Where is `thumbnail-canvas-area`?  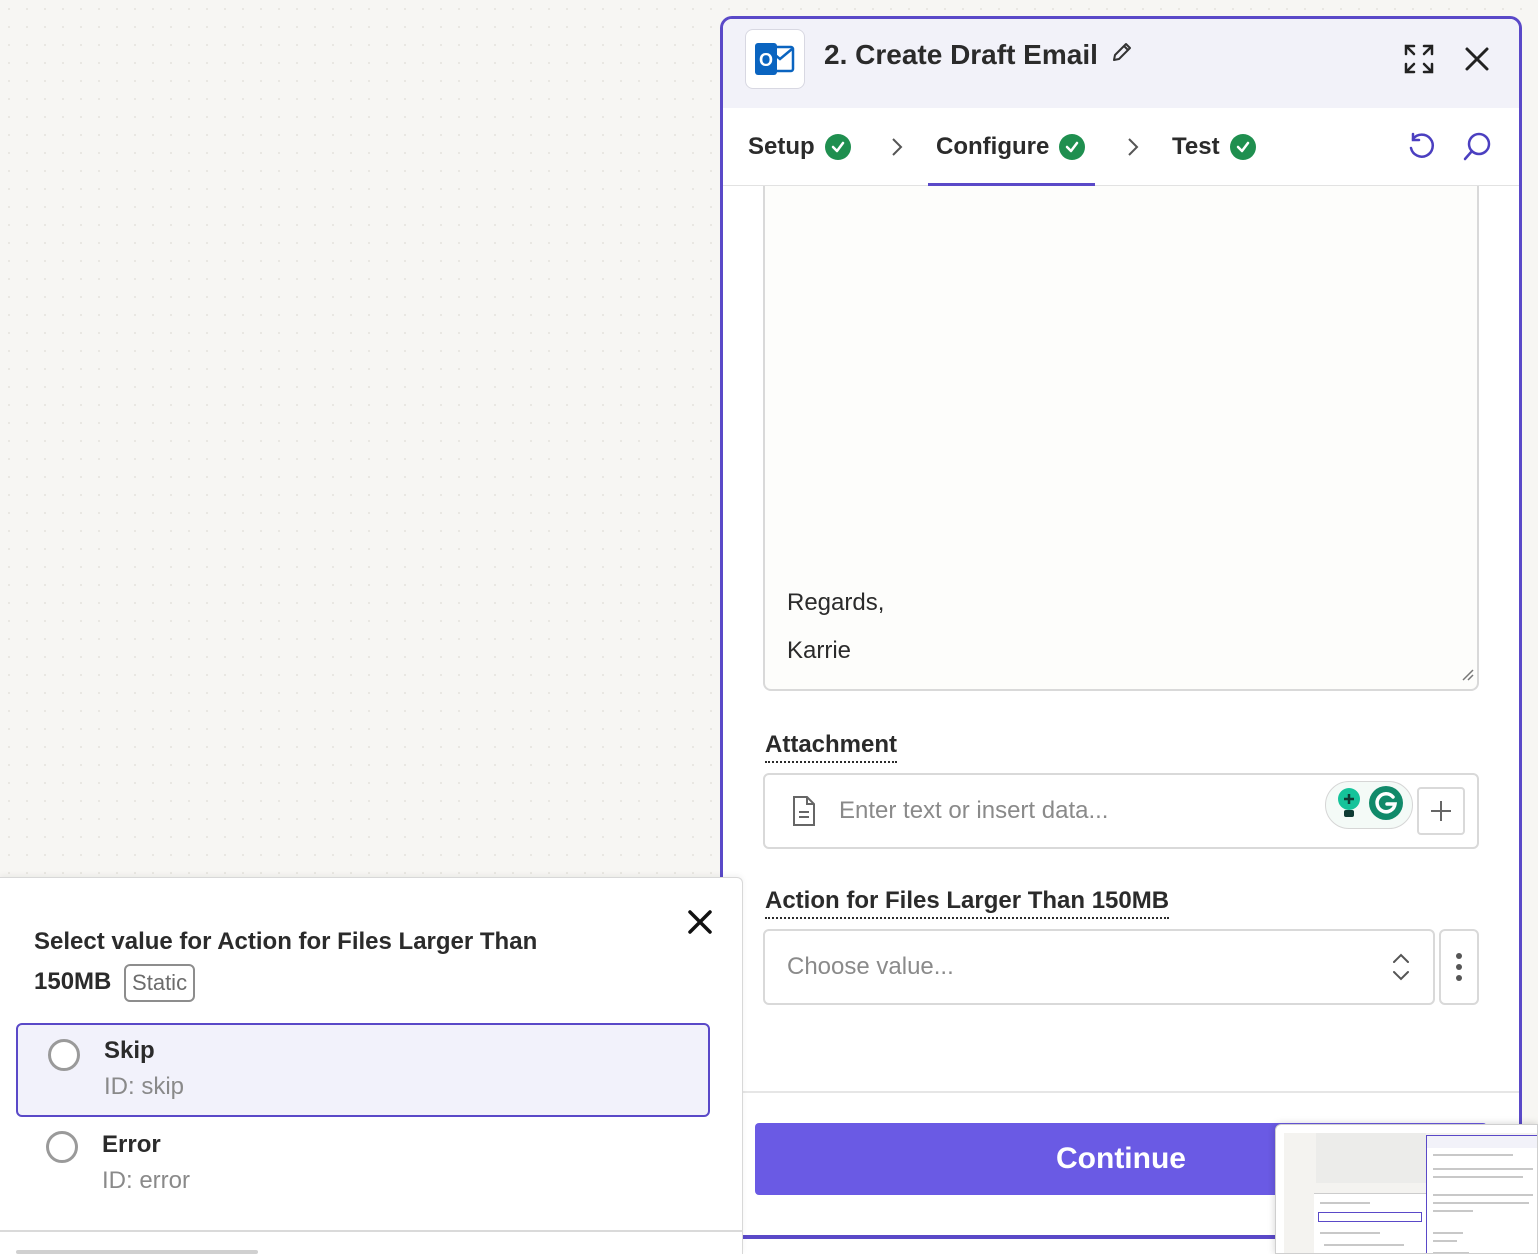
thumbnail-canvas-area is located at coordinates (1371, 1158).